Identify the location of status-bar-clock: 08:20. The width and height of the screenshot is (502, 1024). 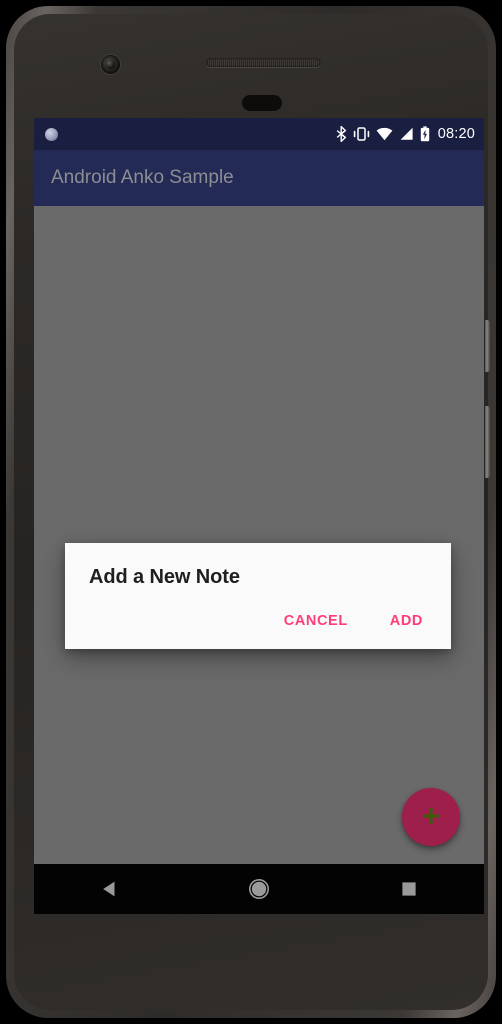
(456, 134).